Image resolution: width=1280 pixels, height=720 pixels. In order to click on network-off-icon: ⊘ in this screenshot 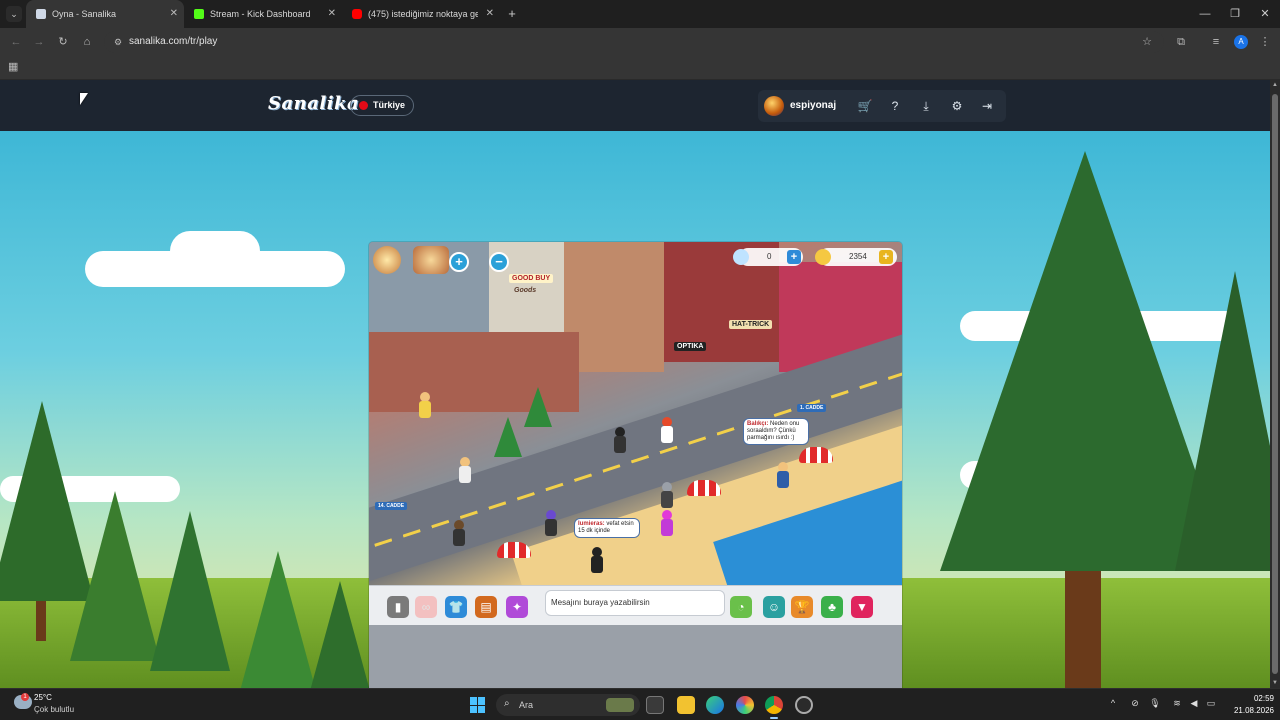, I will do `click(1135, 703)`.